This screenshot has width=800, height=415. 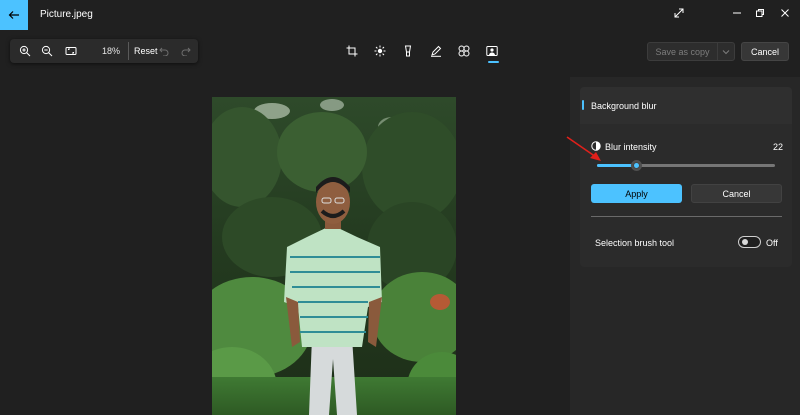 I want to click on zoom-out-button, so click(x=47, y=51).